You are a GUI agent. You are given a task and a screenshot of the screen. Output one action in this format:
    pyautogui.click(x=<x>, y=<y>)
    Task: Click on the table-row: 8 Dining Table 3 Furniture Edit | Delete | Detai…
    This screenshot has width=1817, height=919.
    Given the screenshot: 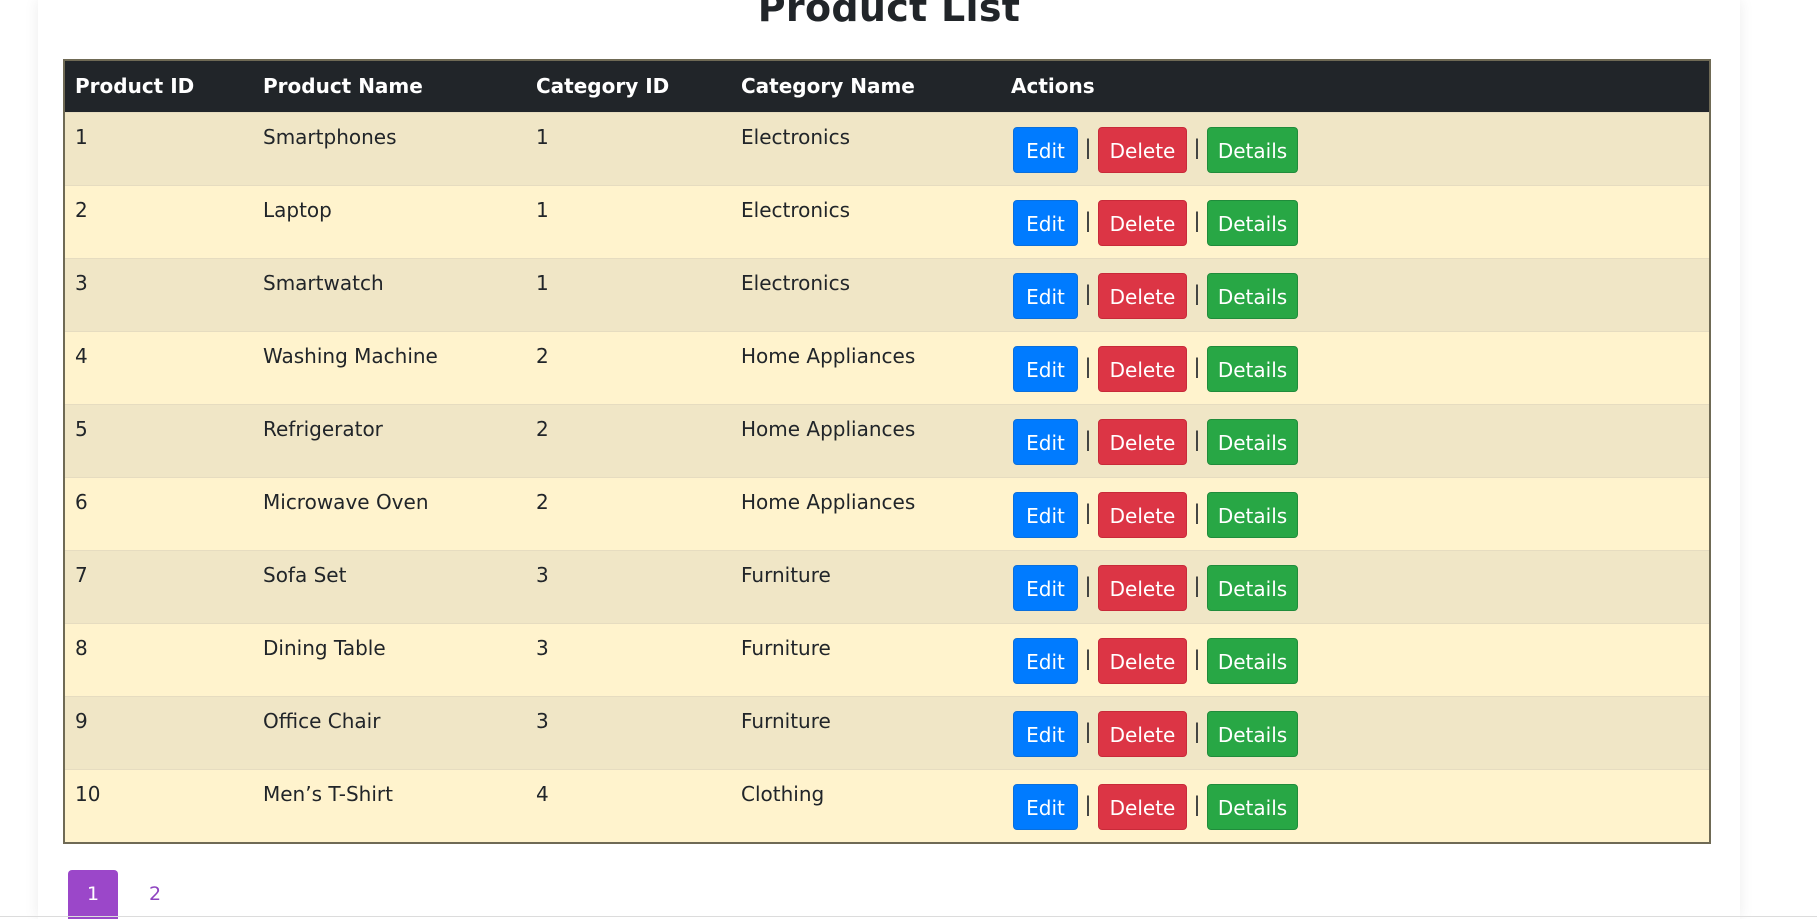 What is the action you would take?
    pyautogui.click(x=887, y=659)
    